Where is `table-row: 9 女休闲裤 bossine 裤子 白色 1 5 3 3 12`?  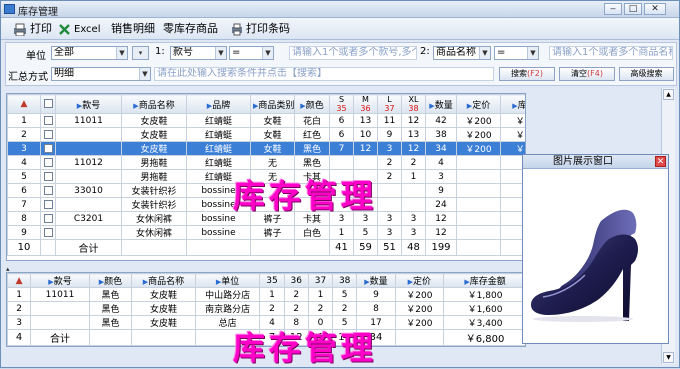
table-row: 9 女休闲裤 bossine 裤子 白色 1 5 3 3 12 is located at coordinates (266, 232).